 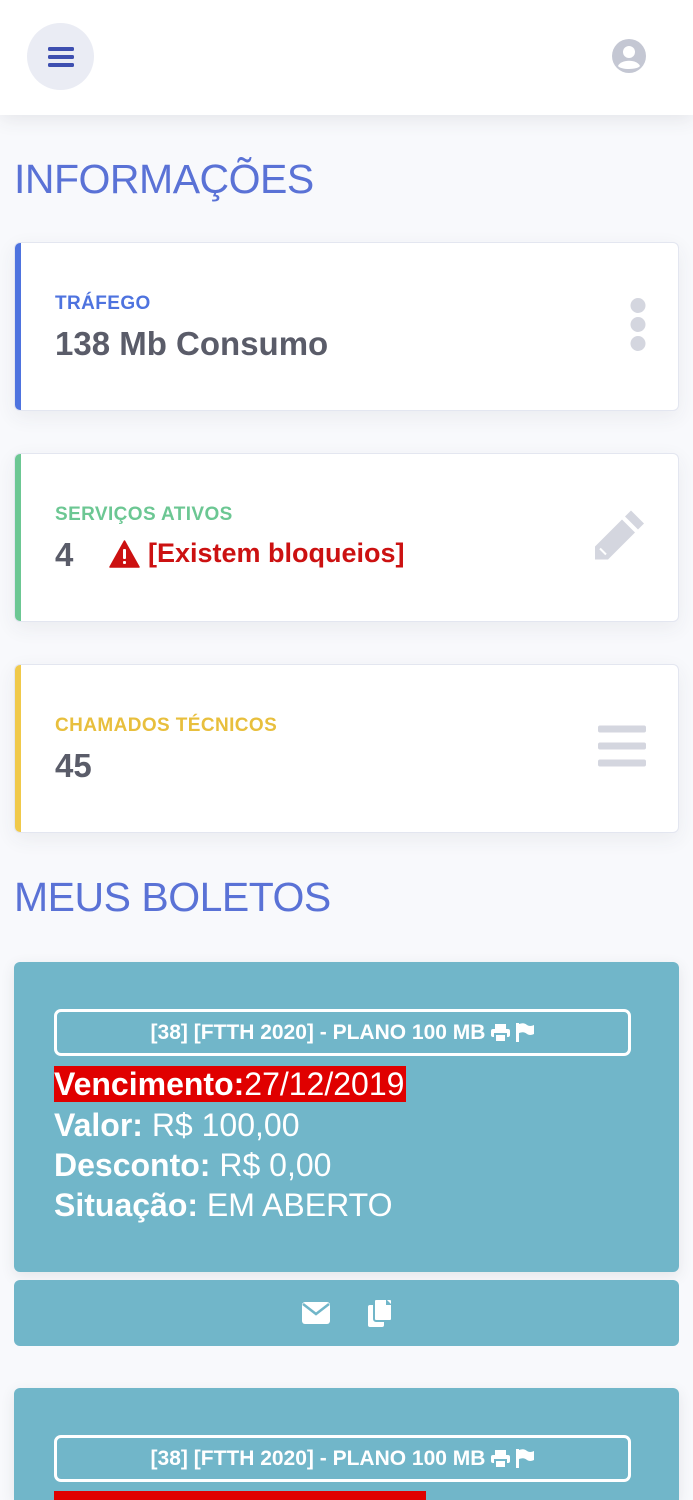 I want to click on block-warning: [Existem bloqueios], so click(x=257, y=553).